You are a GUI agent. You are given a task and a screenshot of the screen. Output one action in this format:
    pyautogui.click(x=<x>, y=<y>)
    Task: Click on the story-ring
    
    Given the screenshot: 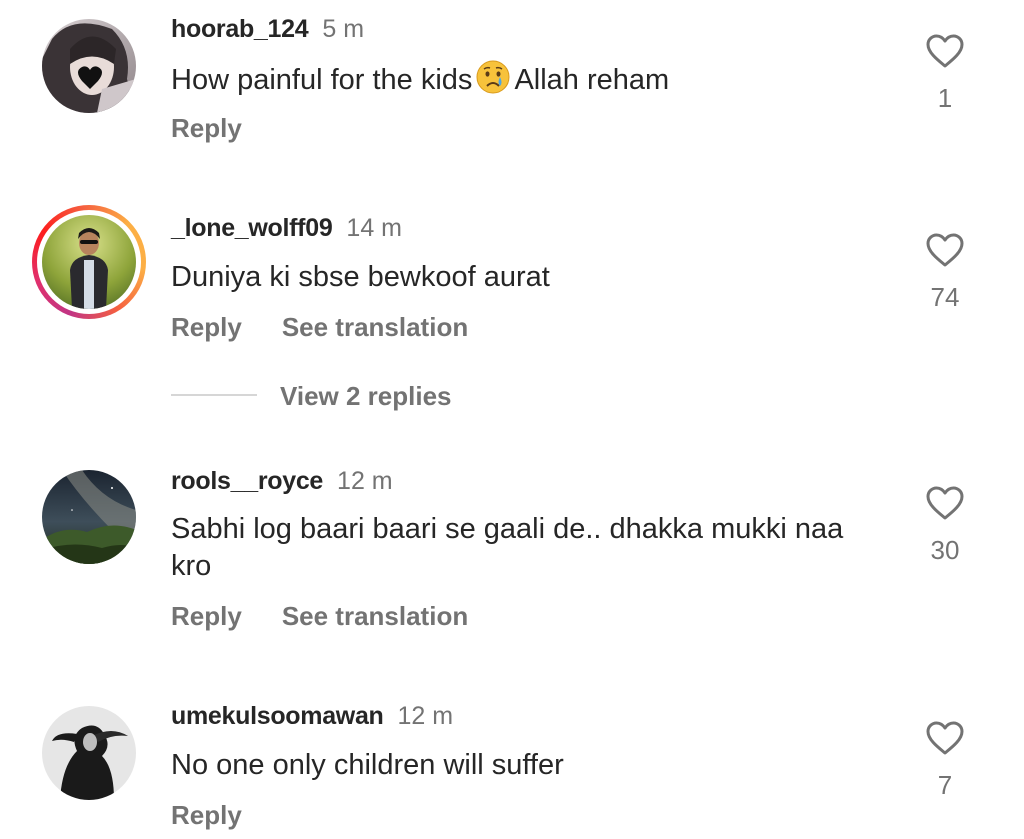 What is the action you would take?
    pyautogui.click(x=89, y=262)
    